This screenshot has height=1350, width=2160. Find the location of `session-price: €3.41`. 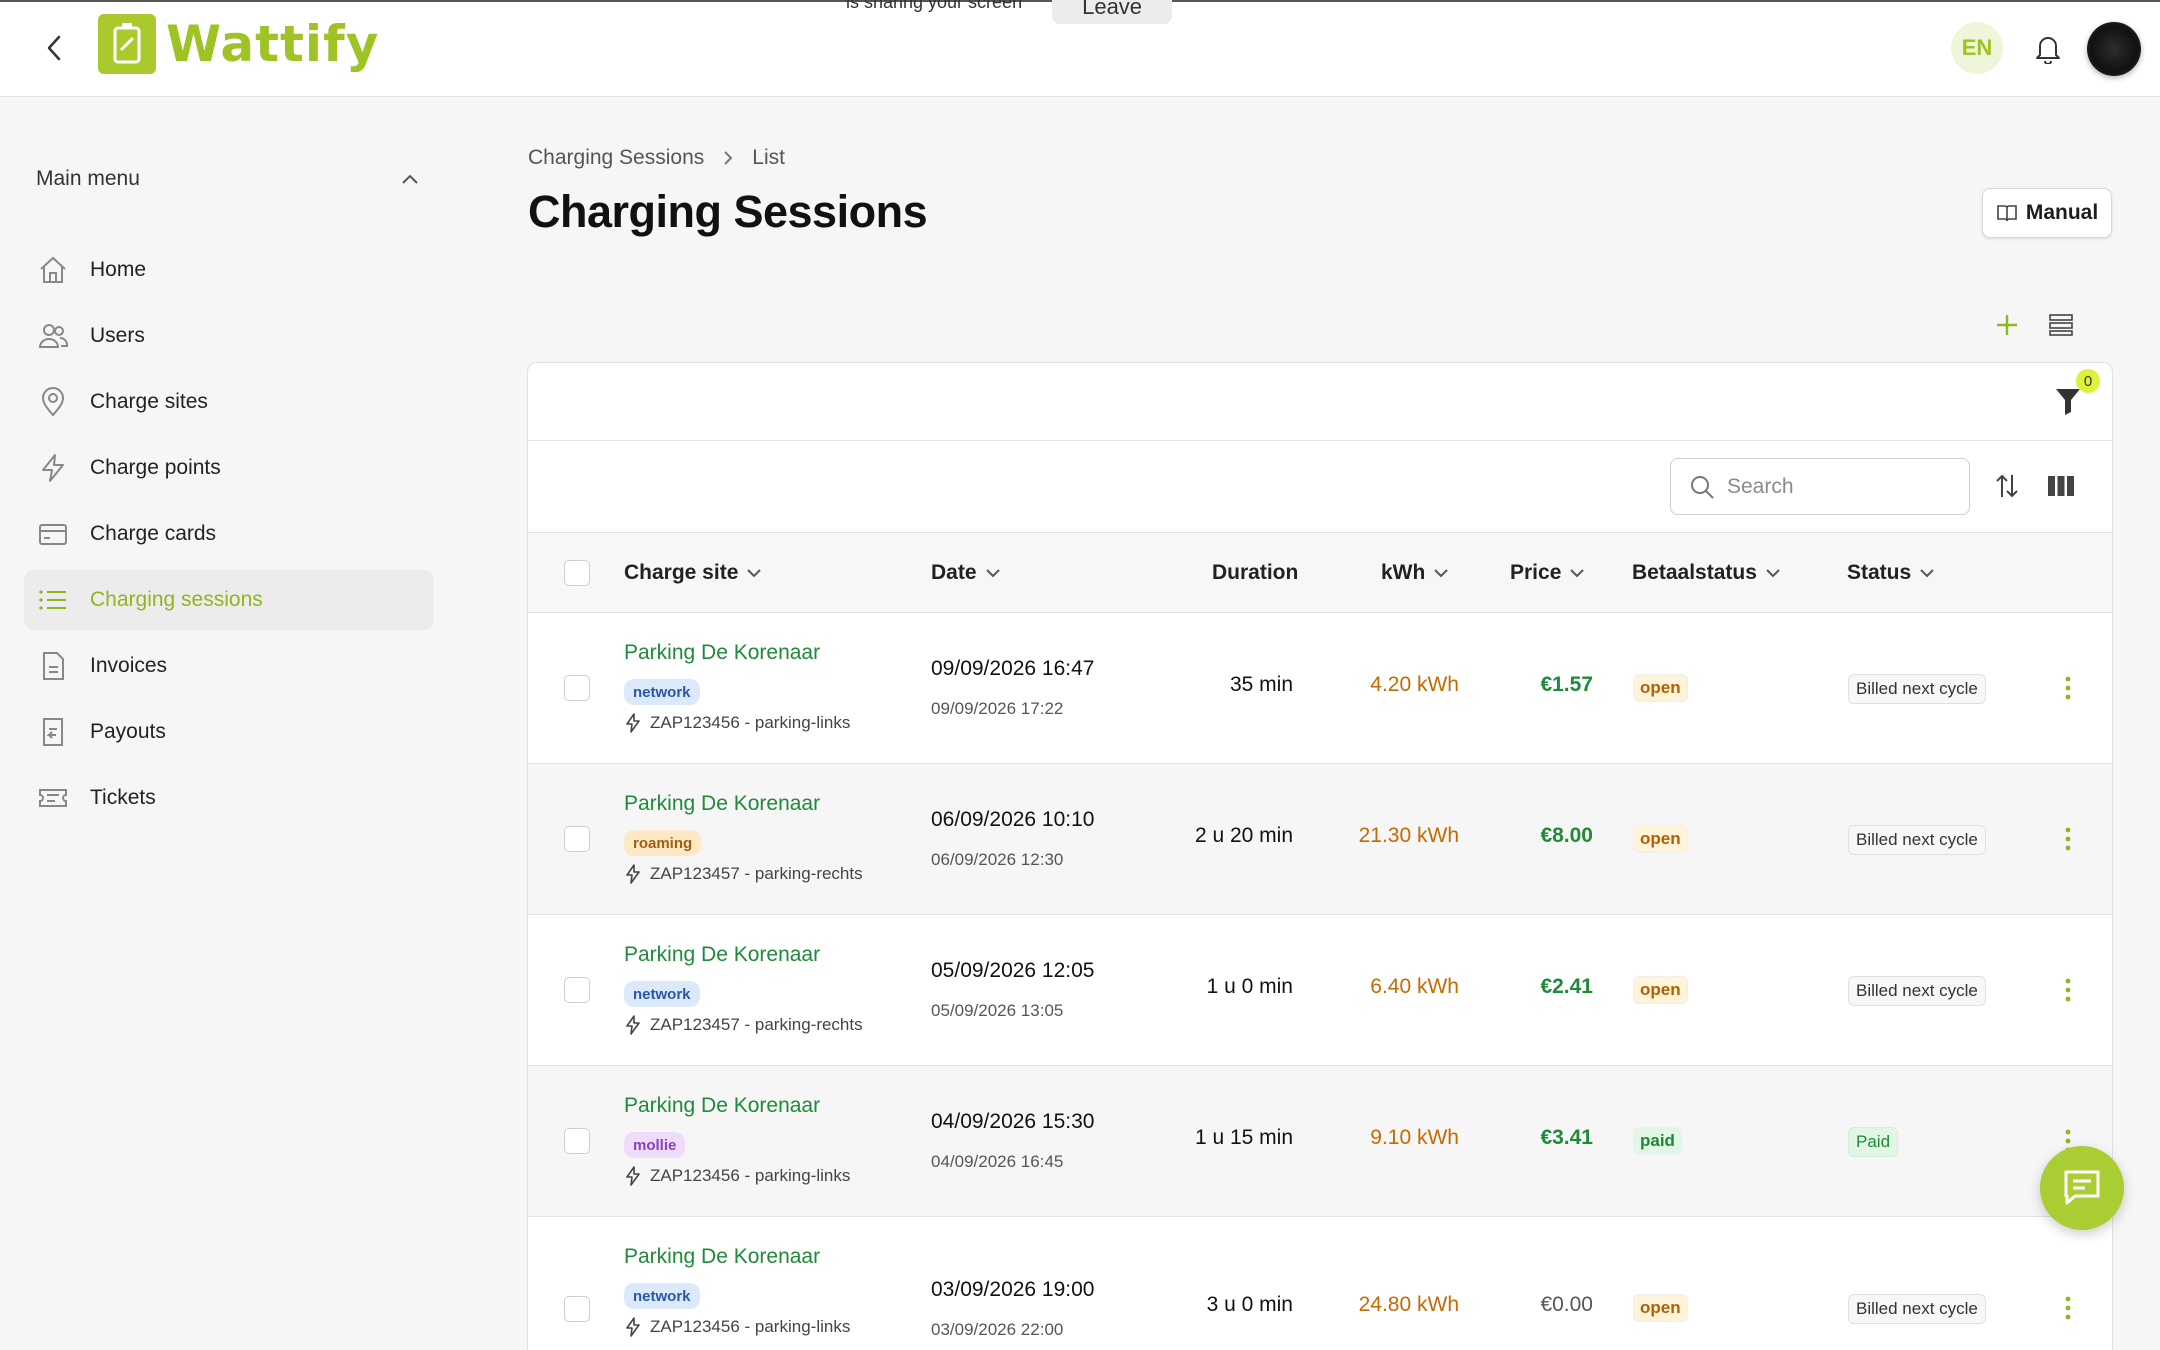

session-price: €3.41 is located at coordinates (1566, 1137).